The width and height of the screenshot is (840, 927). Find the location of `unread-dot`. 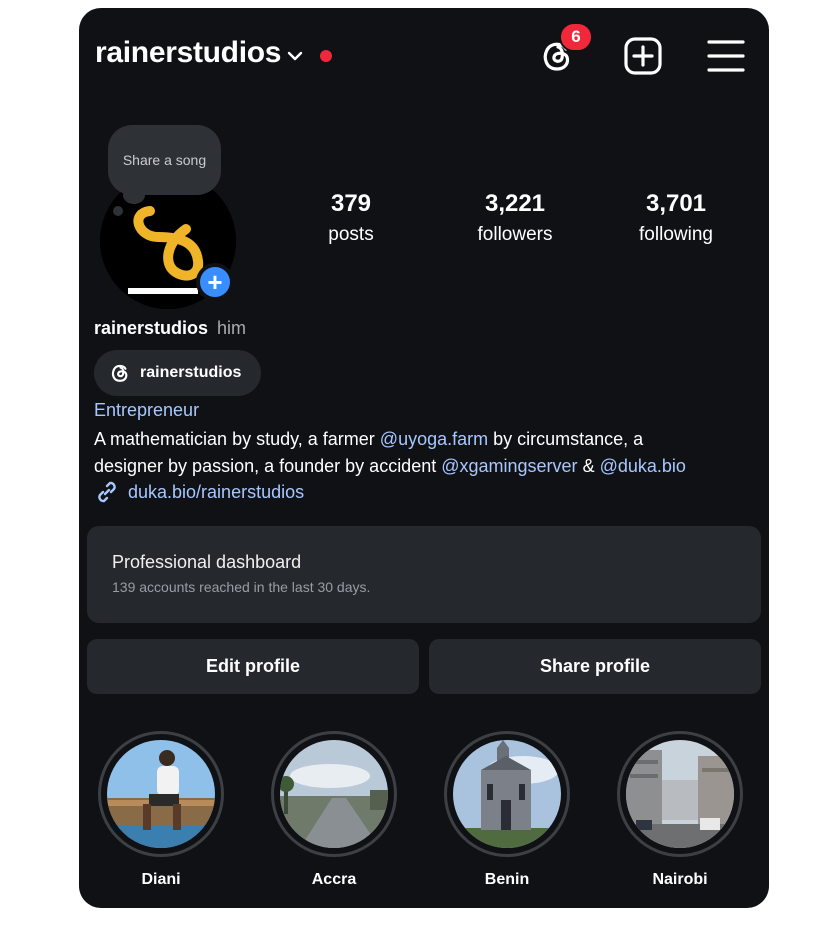

unread-dot is located at coordinates (326, 56).